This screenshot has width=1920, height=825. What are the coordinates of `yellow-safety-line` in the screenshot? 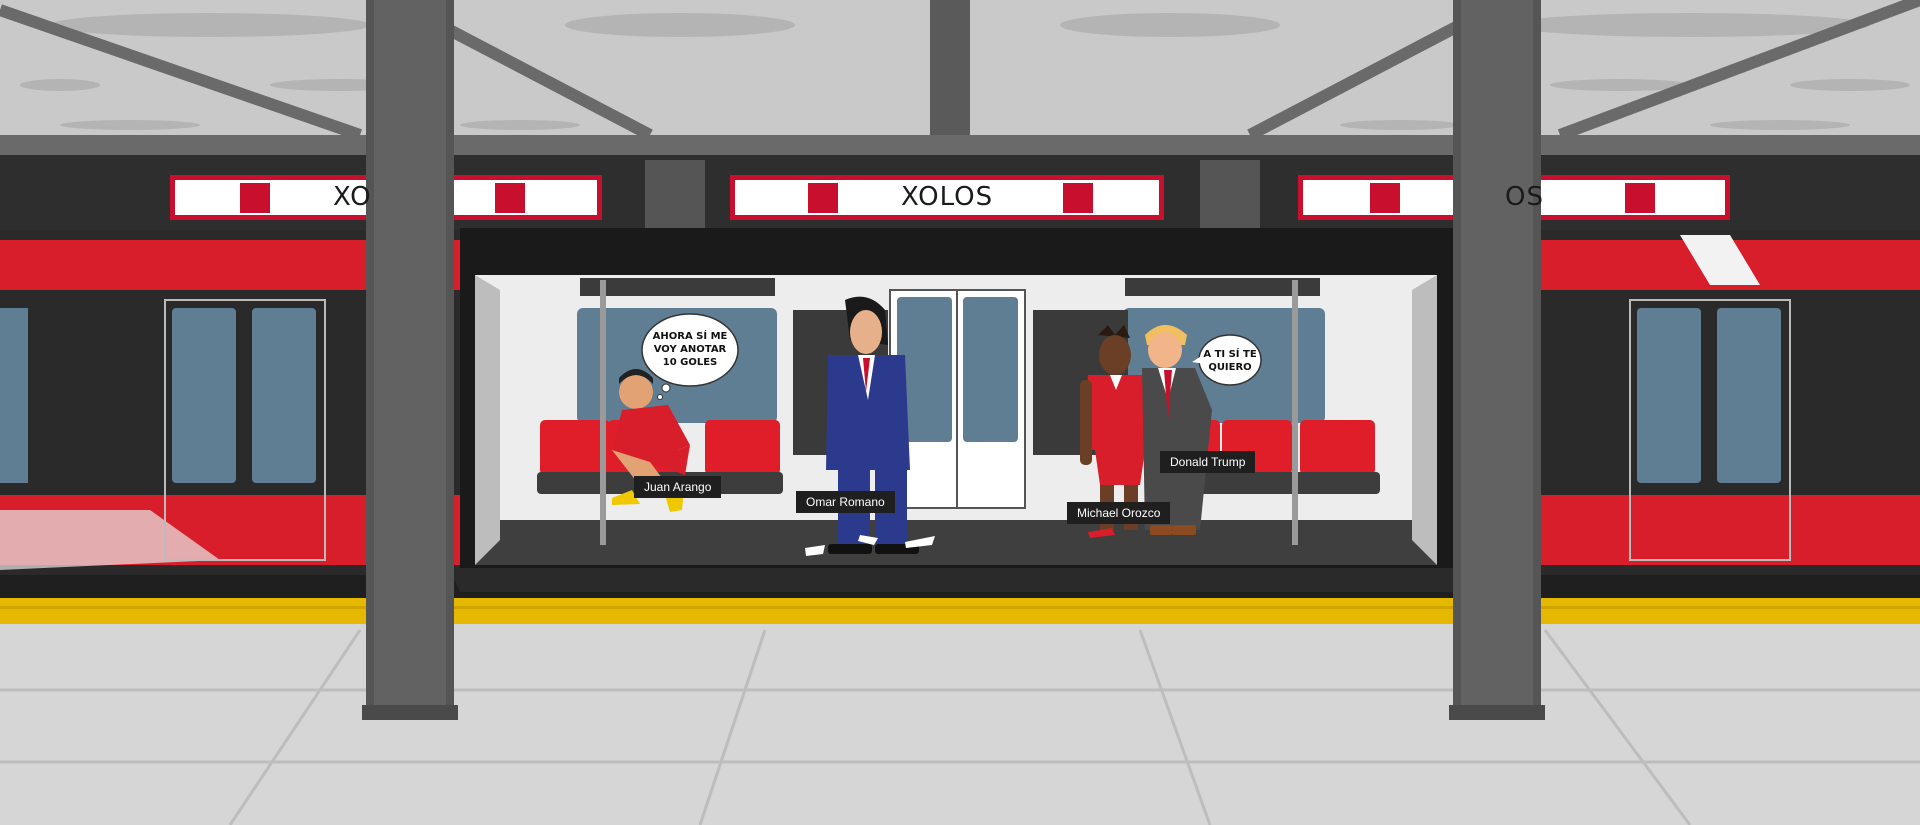 It's located at (960, 611).